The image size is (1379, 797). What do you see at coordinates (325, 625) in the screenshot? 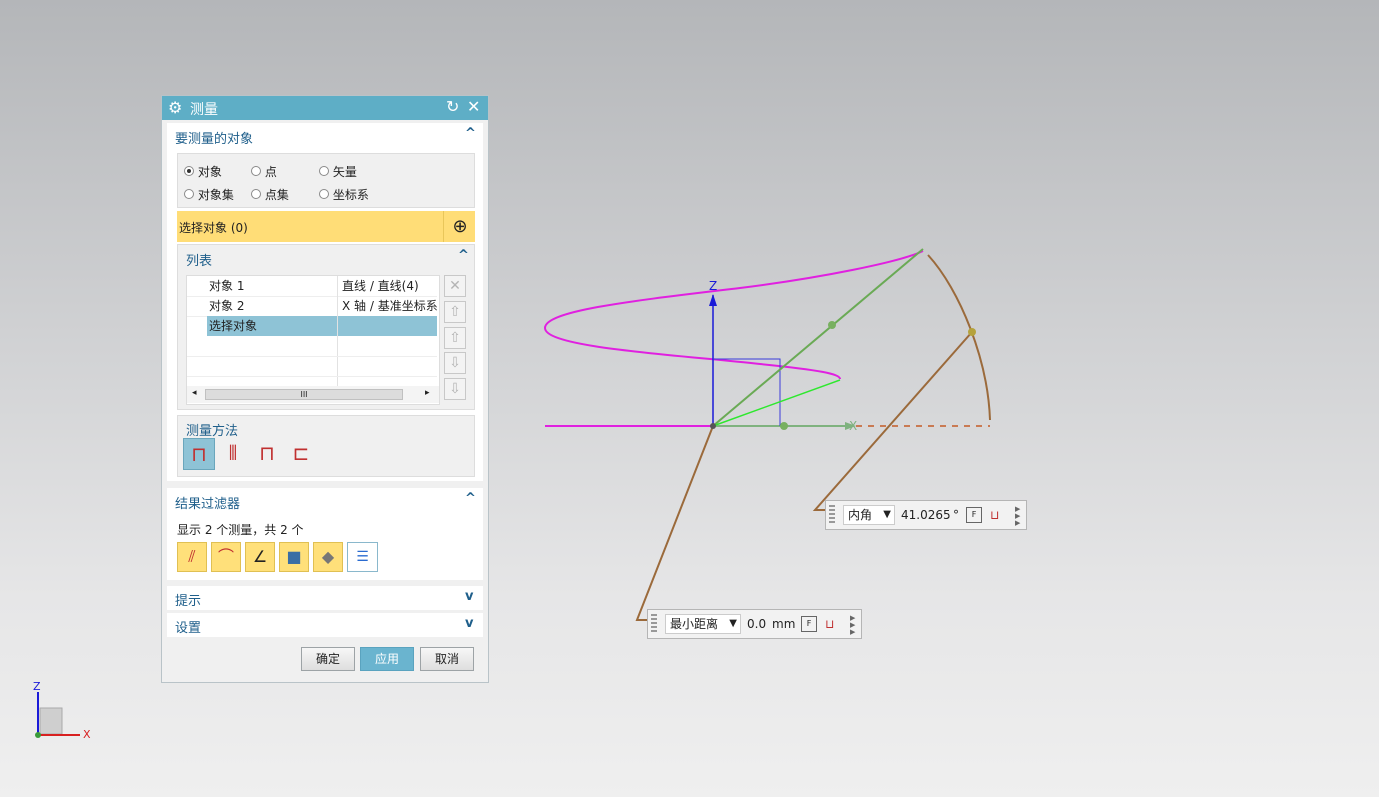
I see `settings-section: 设置 v` at bounding box center [325, 625].